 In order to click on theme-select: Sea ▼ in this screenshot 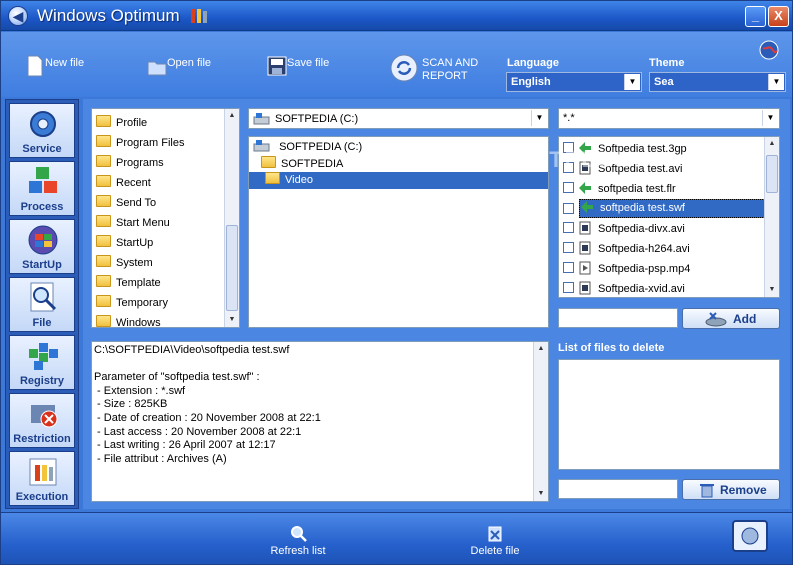, I will do `click(717, 82)`.